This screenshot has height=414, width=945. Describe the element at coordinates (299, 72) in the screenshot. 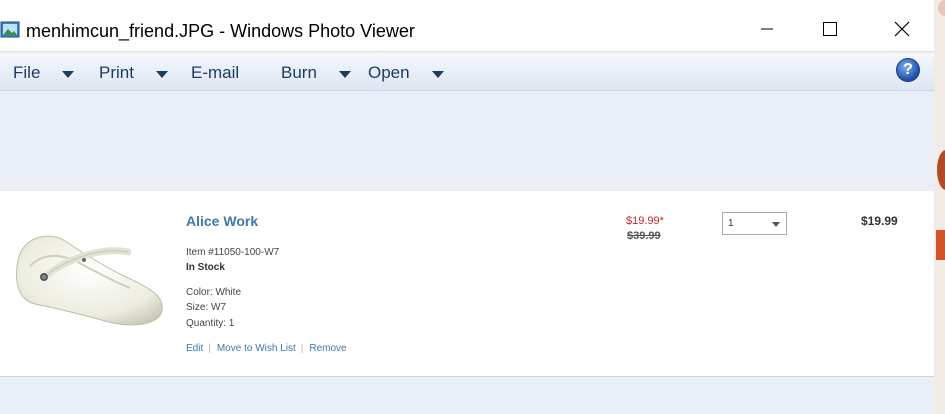

I see `menu-burn-label: Burn` at that location.